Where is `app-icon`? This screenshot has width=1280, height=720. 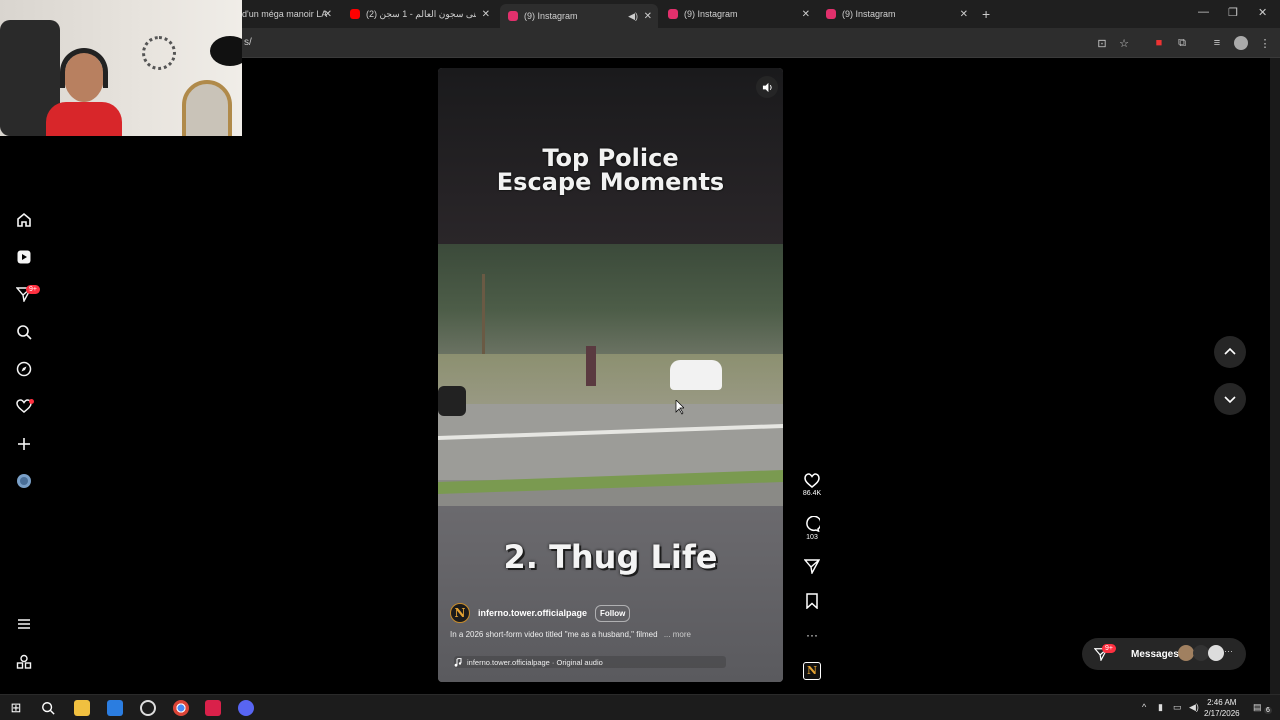
app-icon is located at coordinates (148, 708).